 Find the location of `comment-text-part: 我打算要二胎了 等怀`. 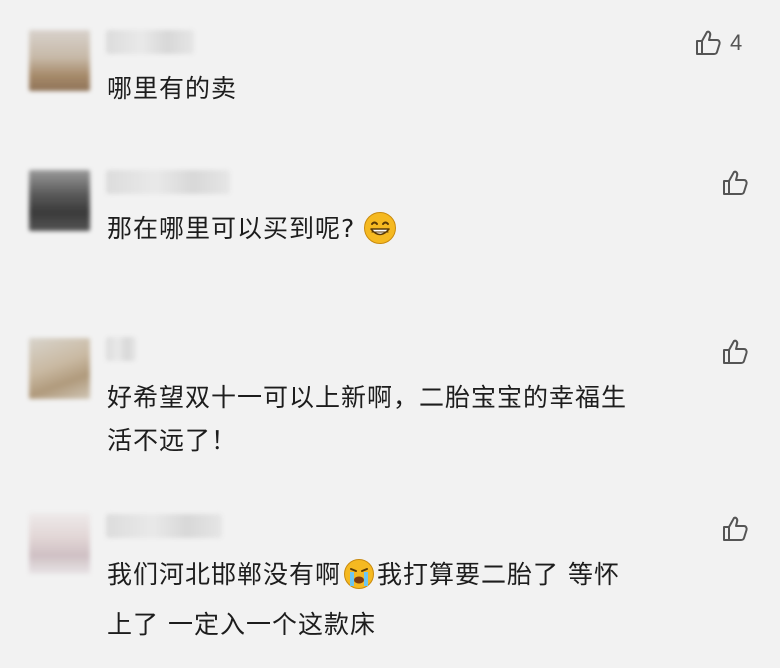

comment-text-part: 我打算要二胎了 等怀 is located at coordinates (498, 574).